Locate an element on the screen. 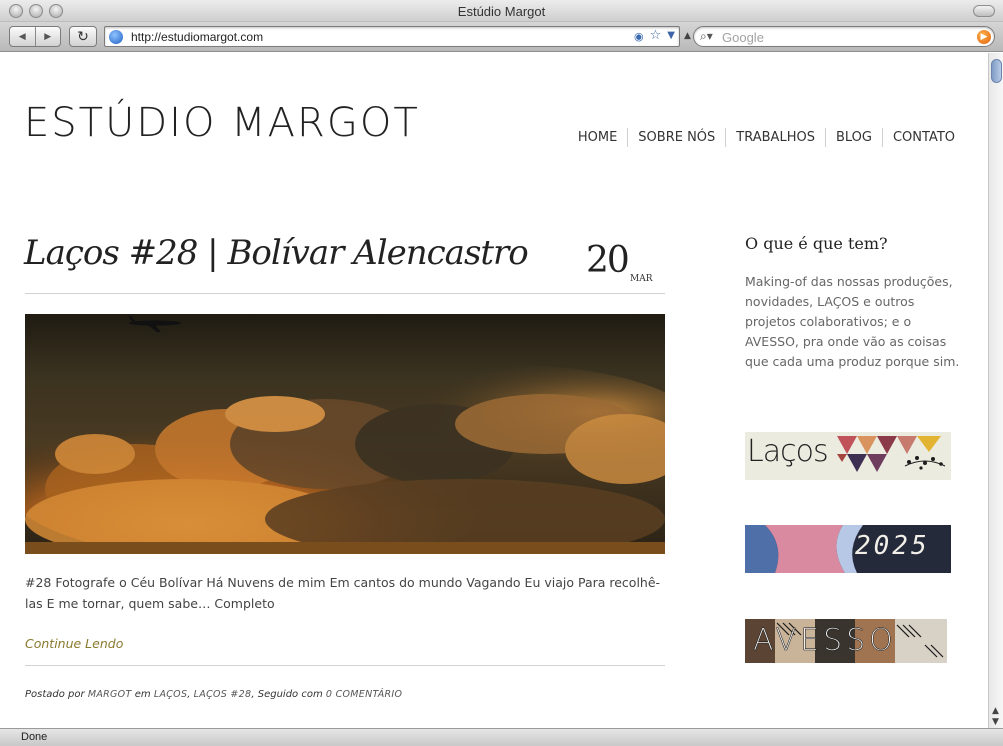 This screenshot has width=1003, height=746. address-text: http://estudiomargot.com is located at coordinates (197, 37).